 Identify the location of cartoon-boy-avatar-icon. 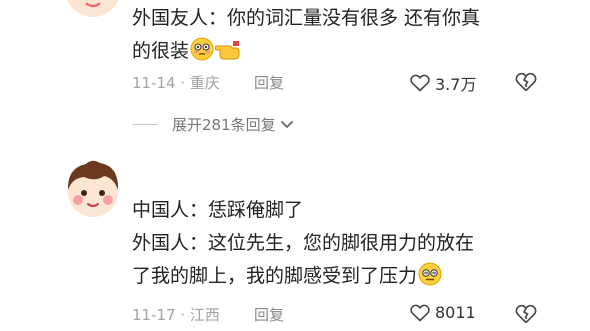
(93, 188).